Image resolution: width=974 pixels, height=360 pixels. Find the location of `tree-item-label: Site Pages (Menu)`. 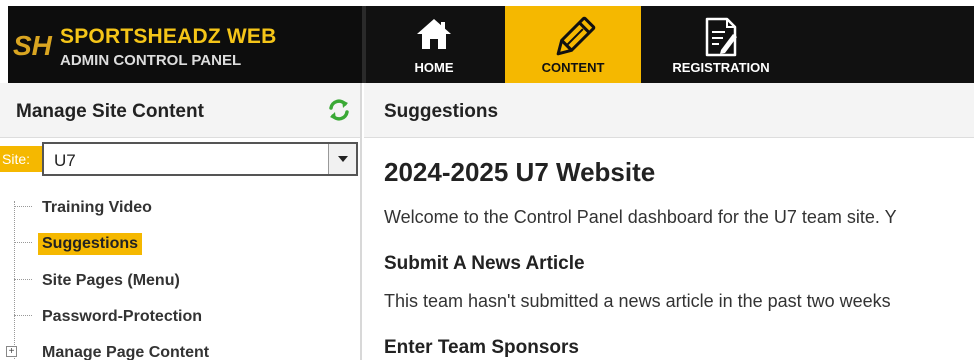

tree-item-label: Site Pages (Menu) is located at coordinates (111, 280).